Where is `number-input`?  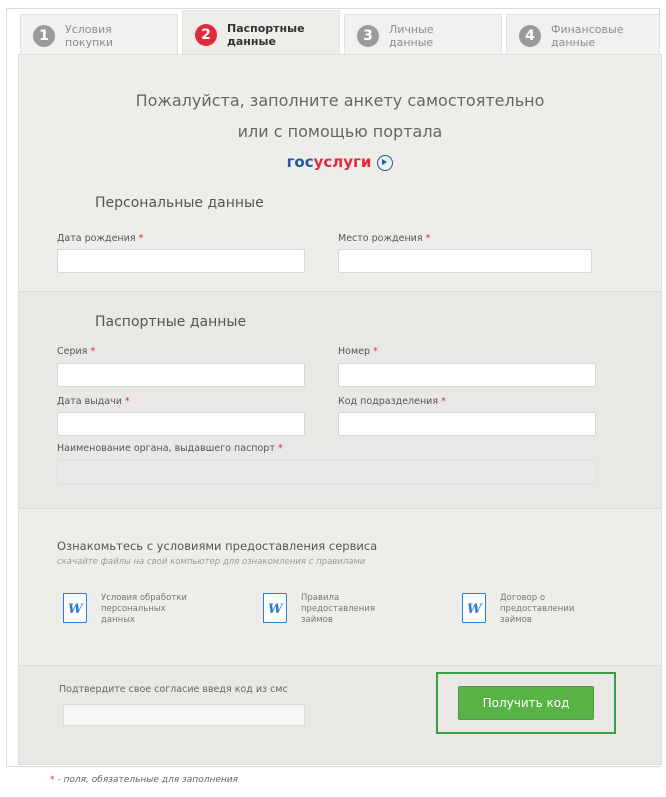 number-input is located at coordinates (467, 375).